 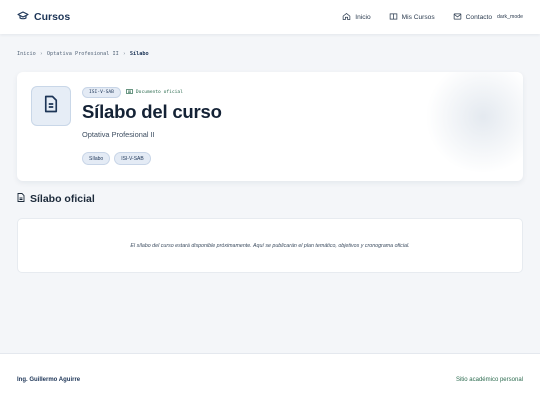 I want to click on official-document-label: Documento oficial, so click(x=159, y=92).